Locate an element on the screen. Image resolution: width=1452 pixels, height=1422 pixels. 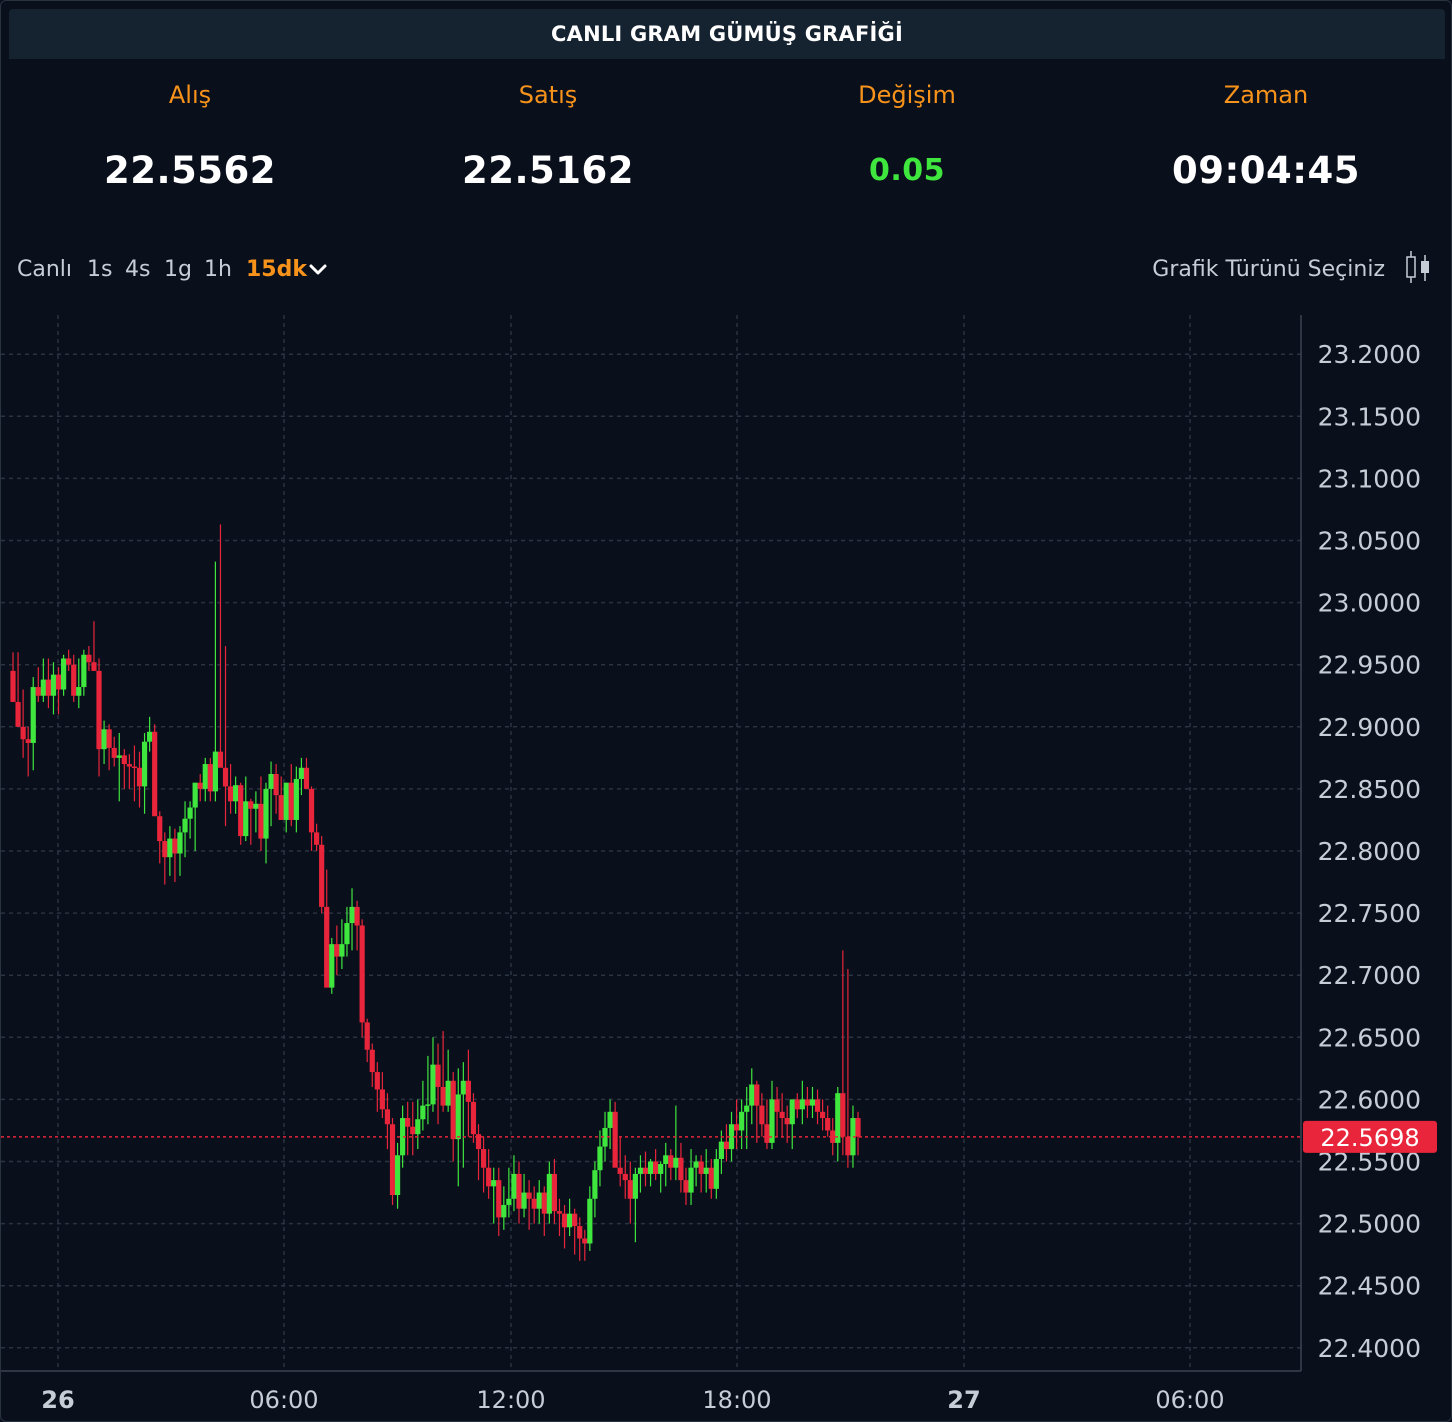
y-tick-label: 22.4000 is located at coordinates (1369, 1348).